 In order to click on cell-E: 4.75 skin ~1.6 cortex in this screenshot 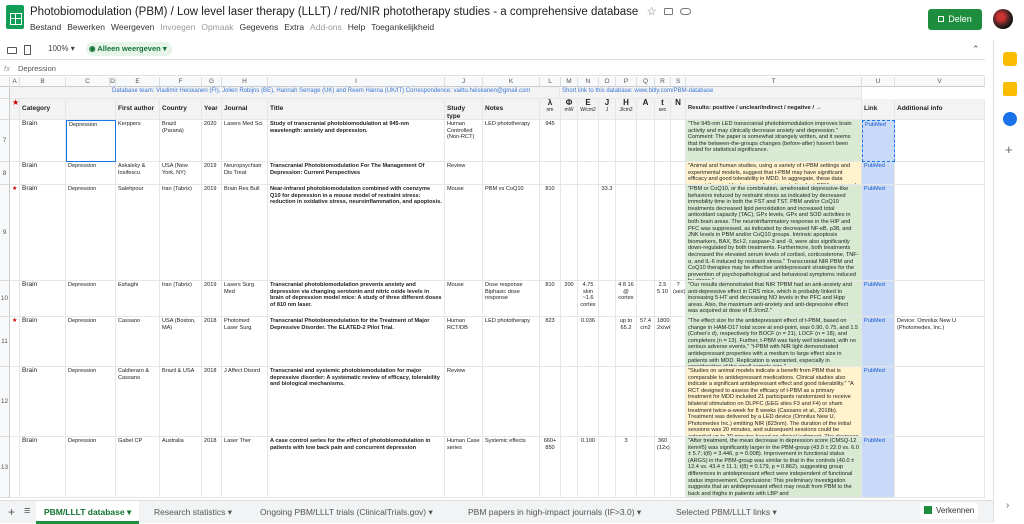, I will do `click(588, 299)`.